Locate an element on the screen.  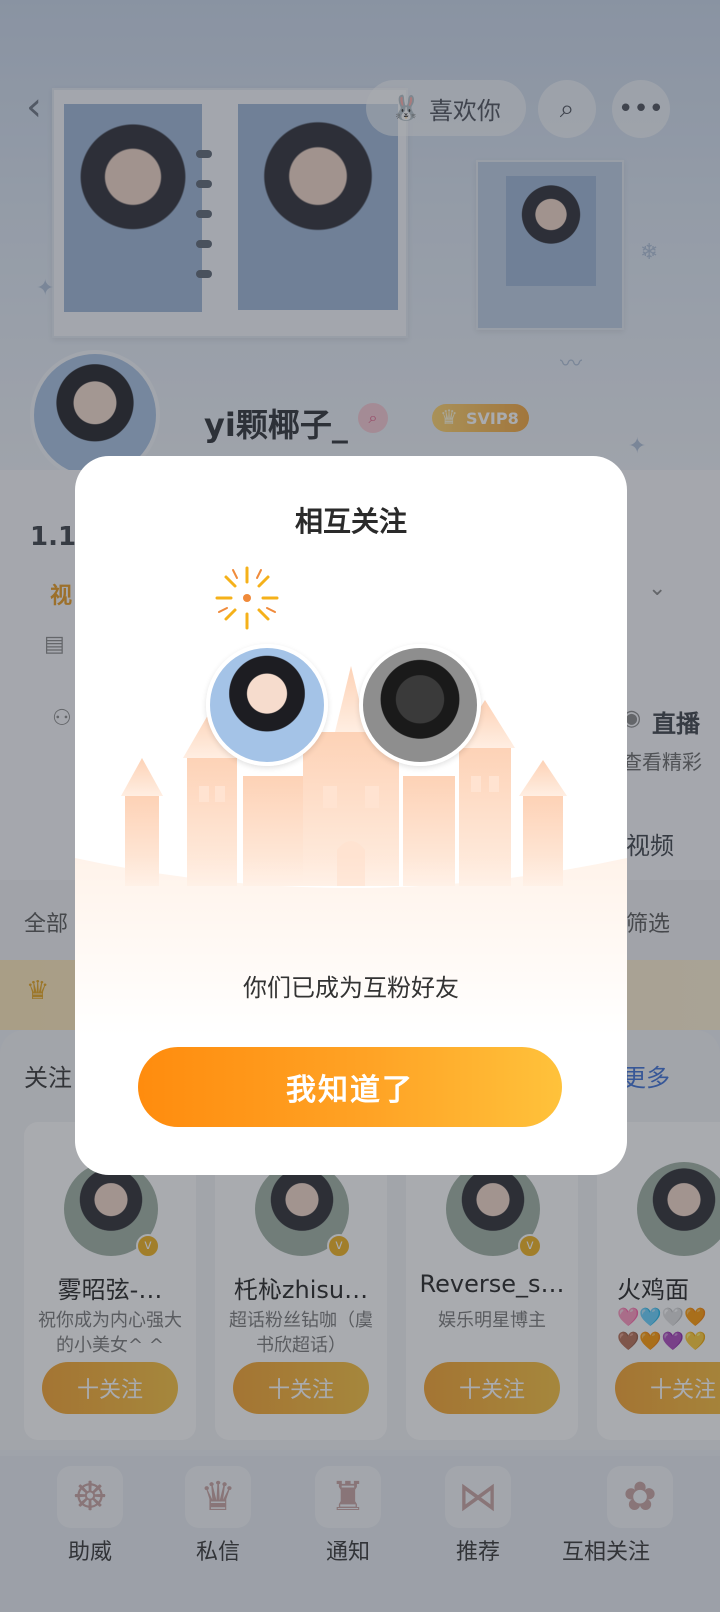
firework-icon is located at coordinates (247, 598).